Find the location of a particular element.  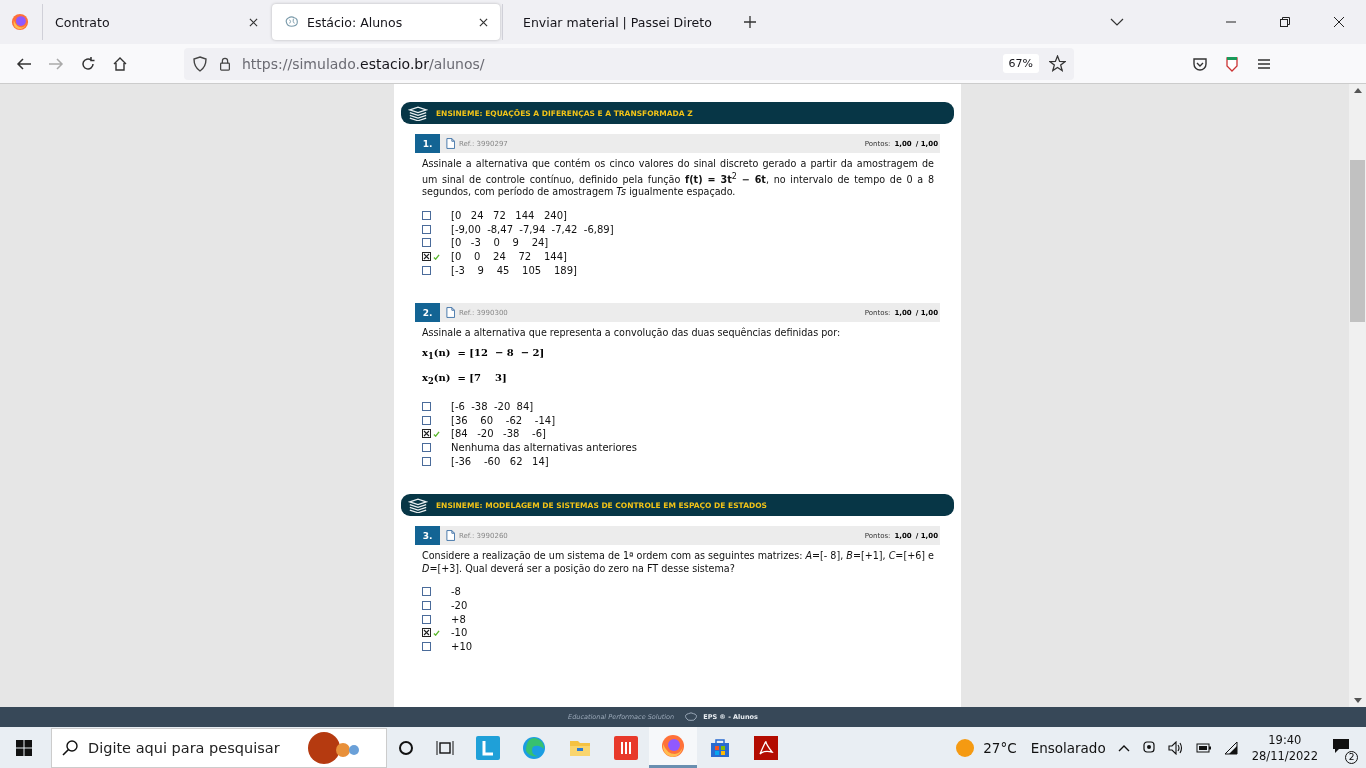

answer-option: [36 60 -62 -14] is located at coordinates (503, 420).